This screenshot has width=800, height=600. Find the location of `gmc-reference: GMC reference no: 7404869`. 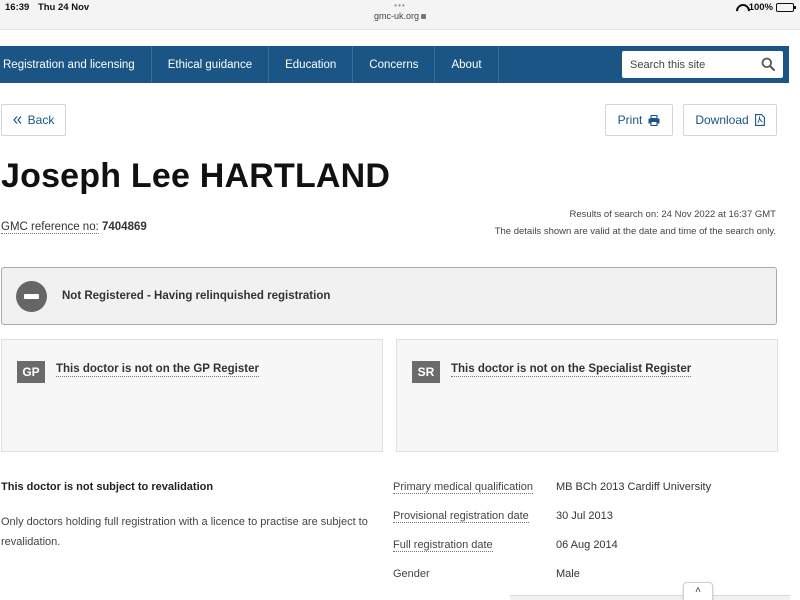

gmc-reference: GMC reference no: 7404869 is located at coordinates (74, 227).